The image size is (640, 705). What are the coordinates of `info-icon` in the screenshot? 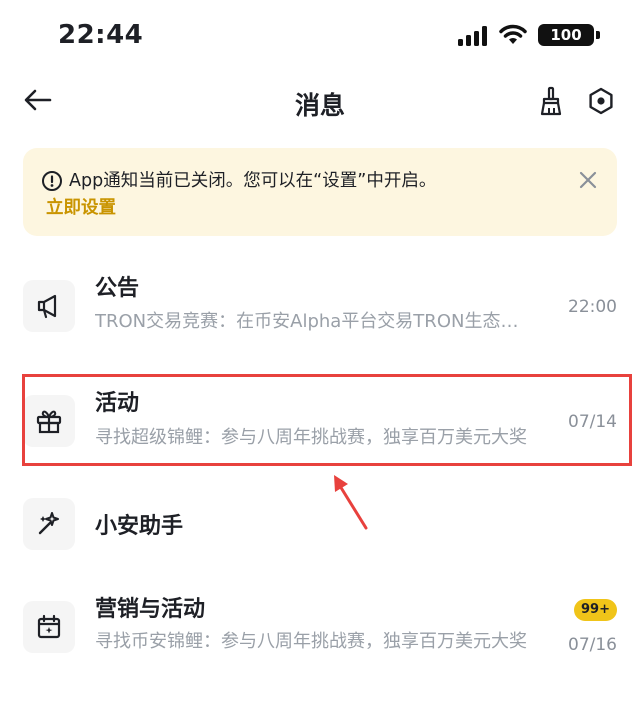 It's located at (52, 181).